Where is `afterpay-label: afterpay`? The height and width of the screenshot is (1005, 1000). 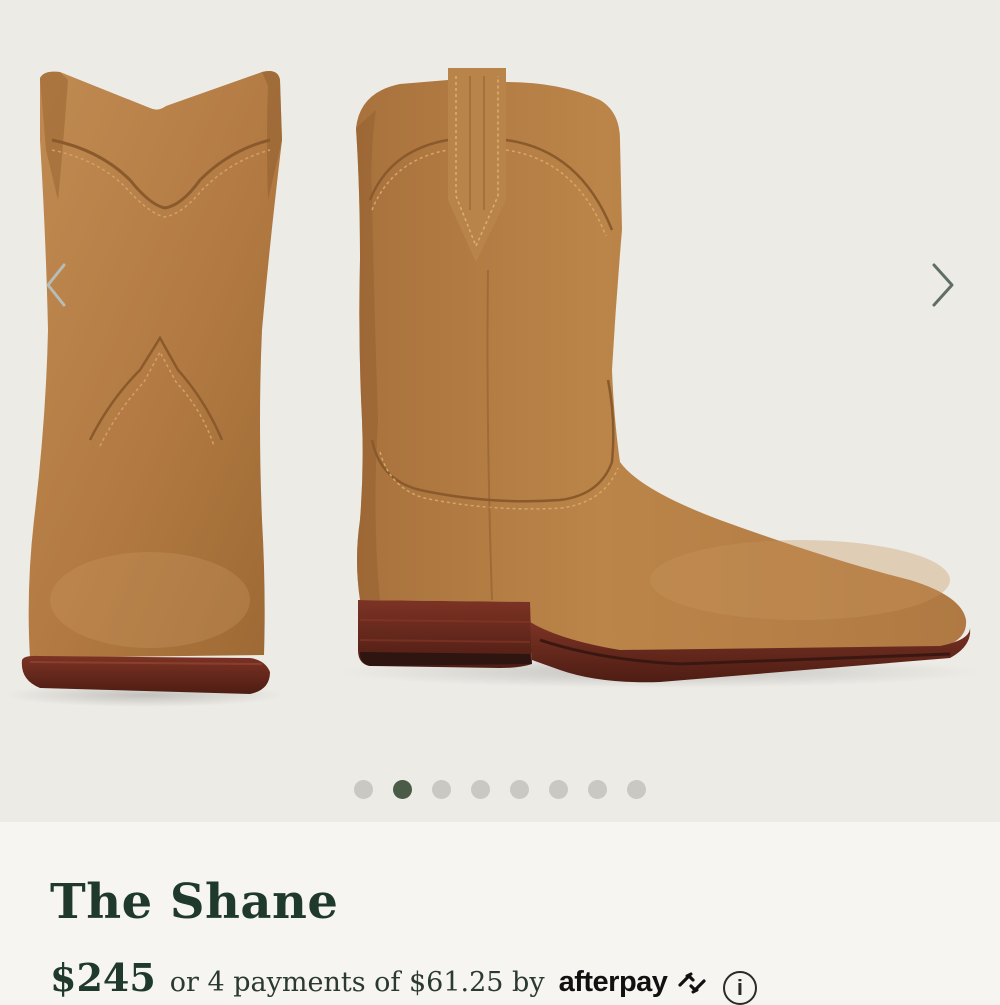
afterpay-label: afterpay is located at coordinates (613, 982).